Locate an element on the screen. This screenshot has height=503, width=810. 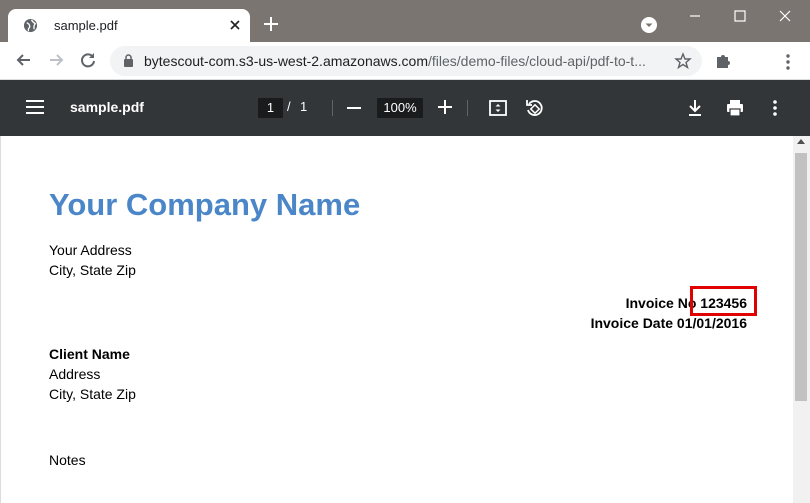
maximize-icon is located at coordinates (740, 16).